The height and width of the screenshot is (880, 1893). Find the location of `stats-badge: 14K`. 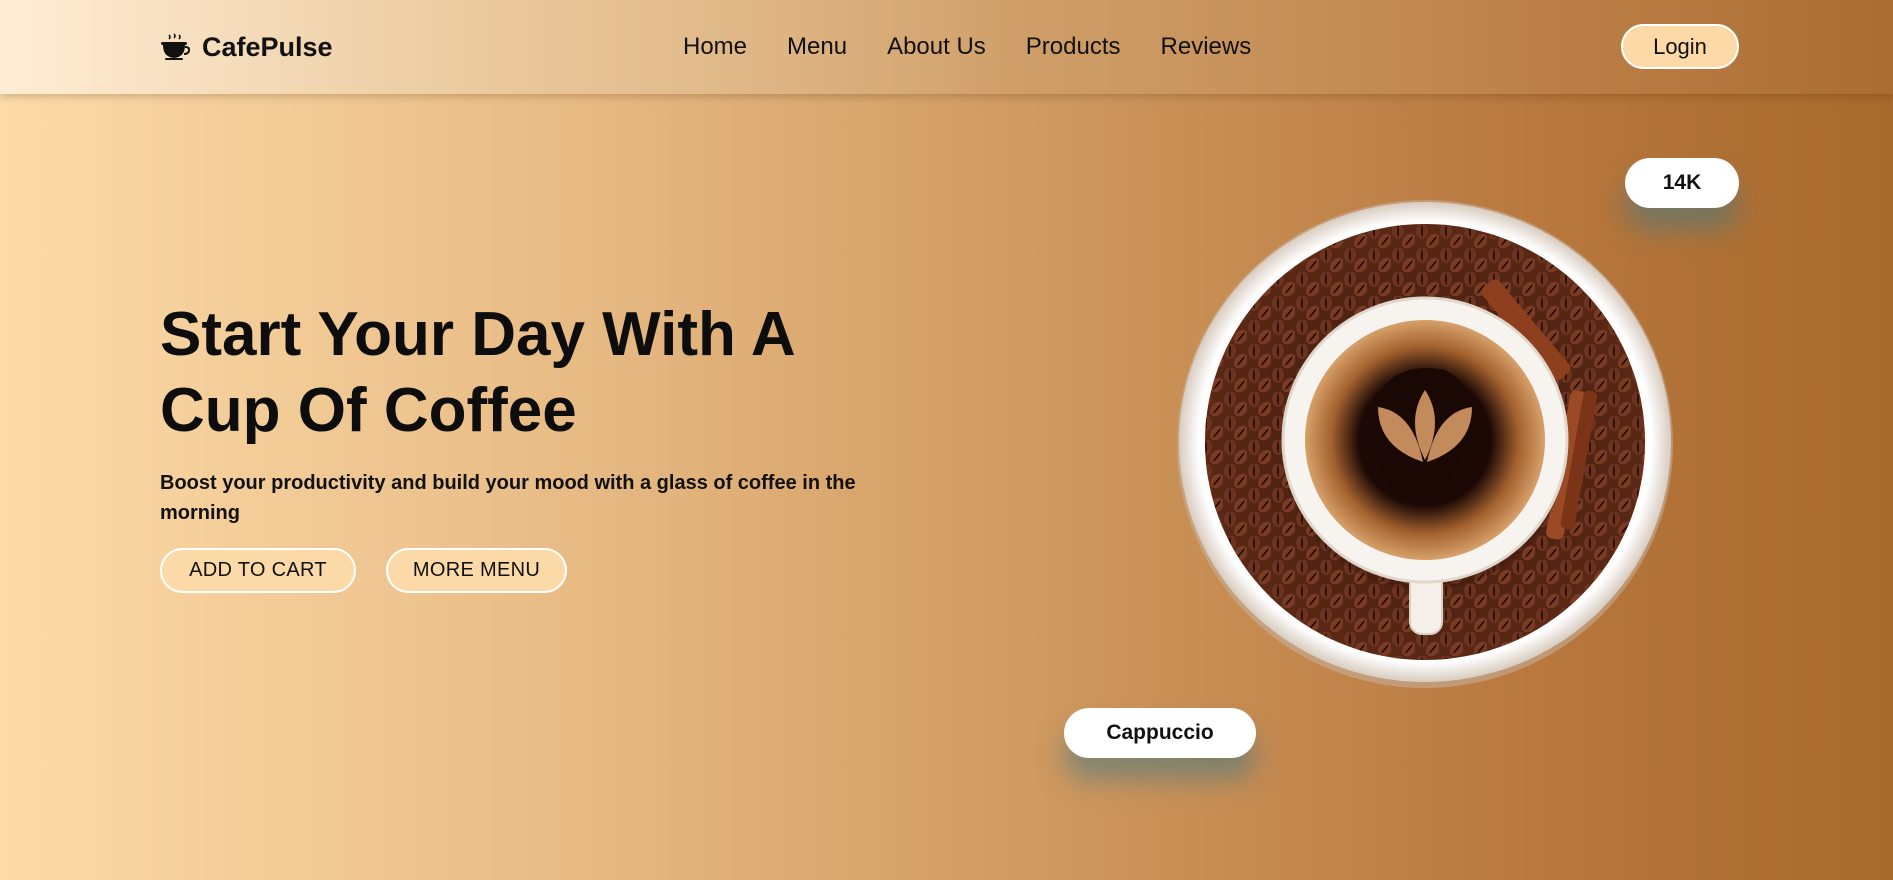

stats-badge: 14K is located at coordinates (1682, 183).